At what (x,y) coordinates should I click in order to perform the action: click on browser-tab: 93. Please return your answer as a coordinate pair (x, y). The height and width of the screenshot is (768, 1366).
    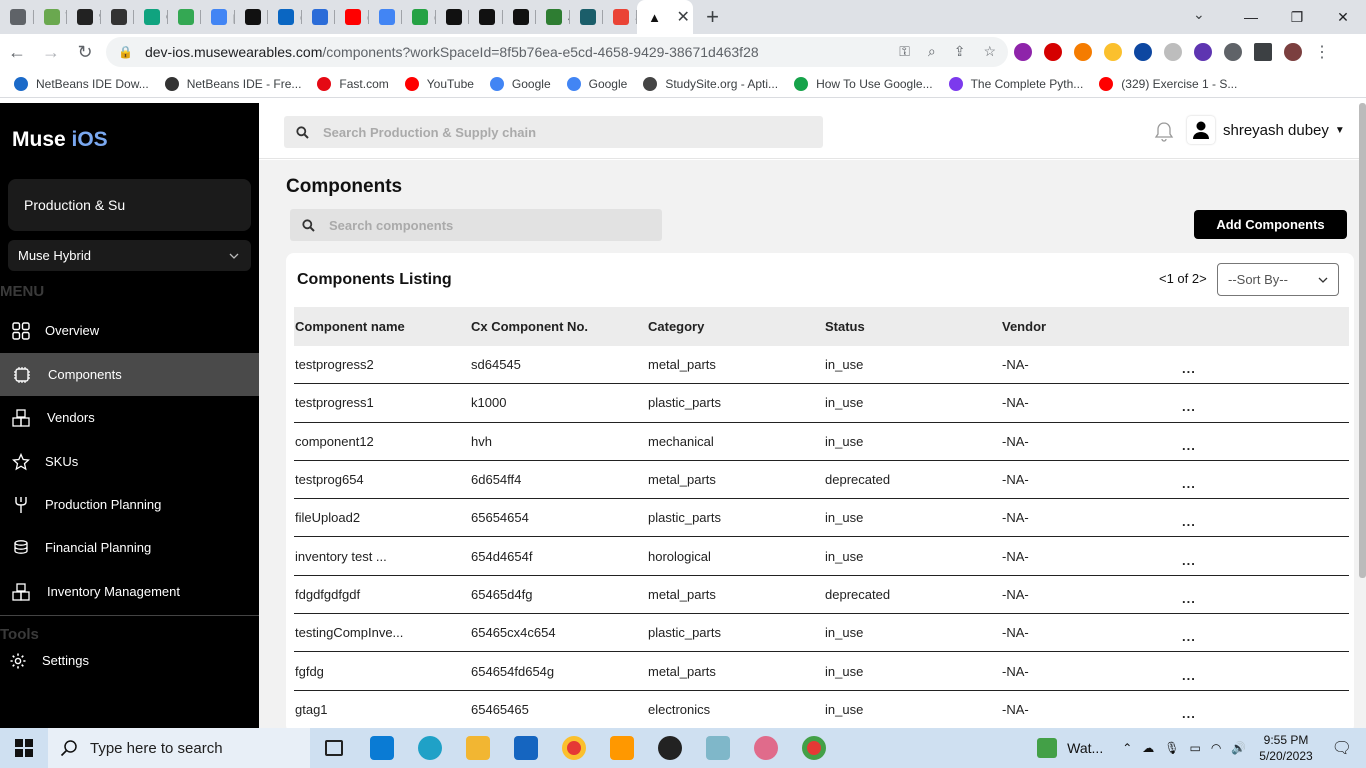
    Looking at the image, I should click on (84, 17).